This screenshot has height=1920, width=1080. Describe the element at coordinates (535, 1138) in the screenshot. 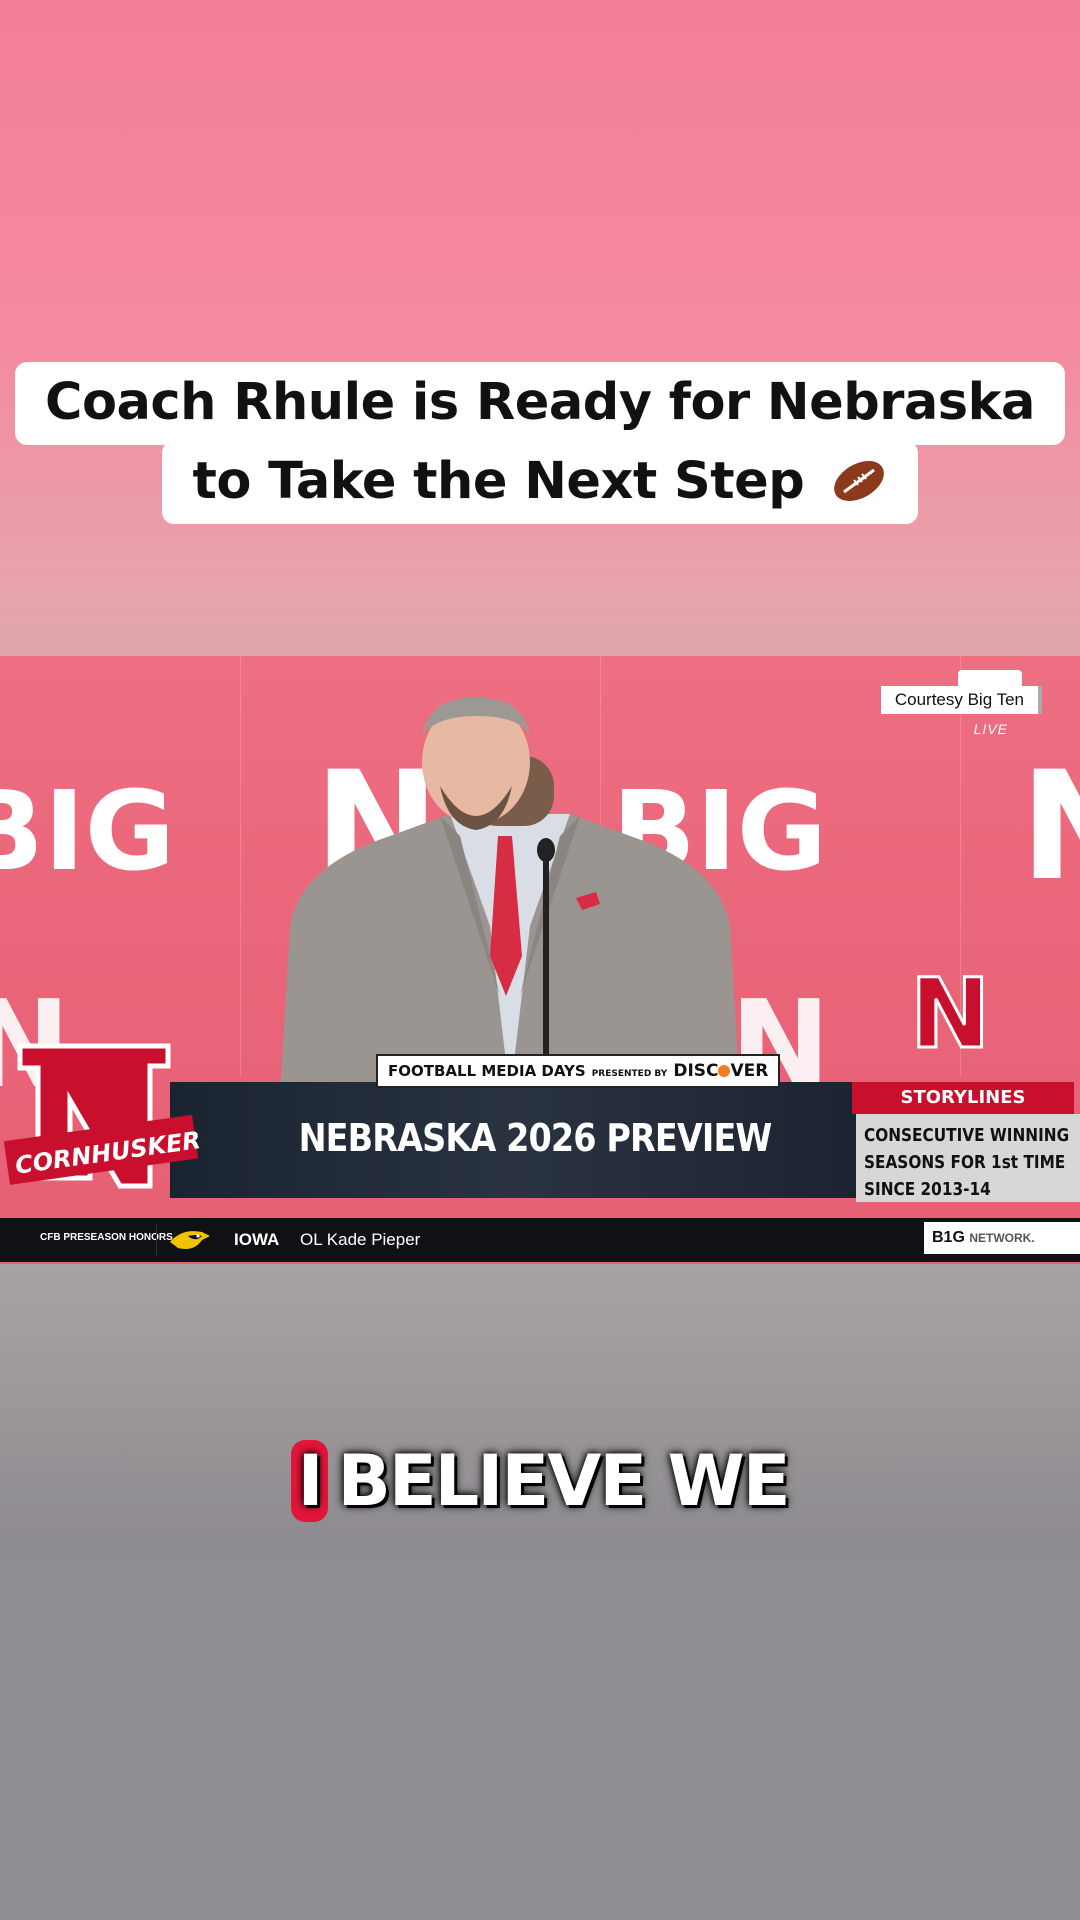

I see `lower-third-headline: NEBRASKA 2026 PREVIEW` at that location.